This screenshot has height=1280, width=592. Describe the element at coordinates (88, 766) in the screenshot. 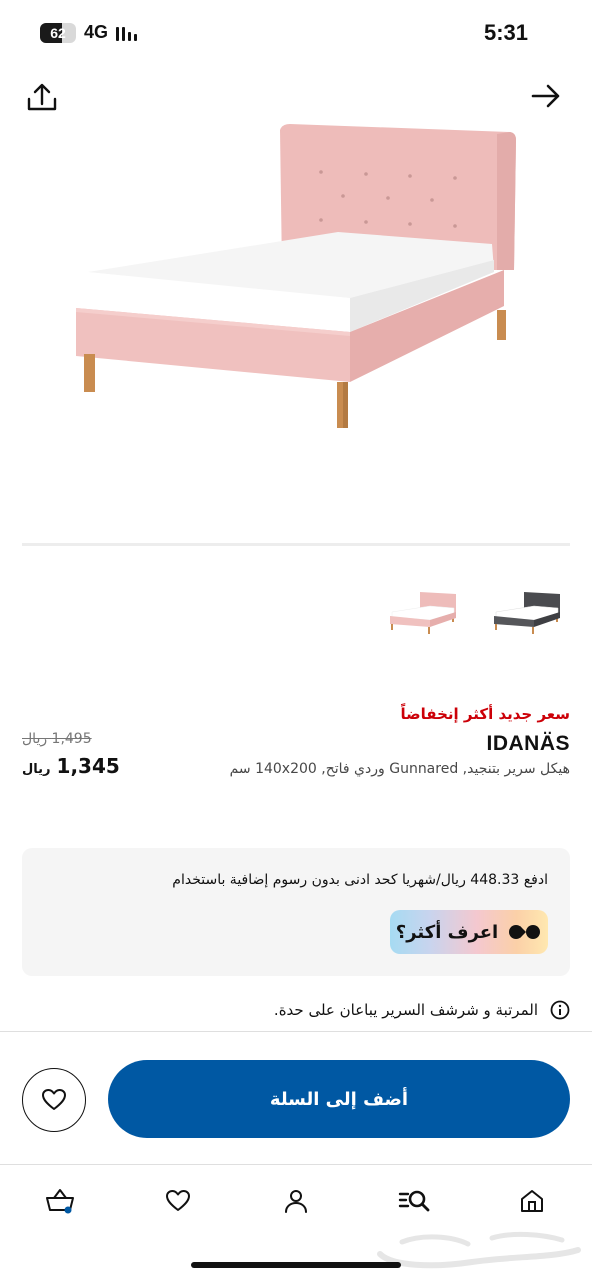

I see `price-value: 1,345` at that location.